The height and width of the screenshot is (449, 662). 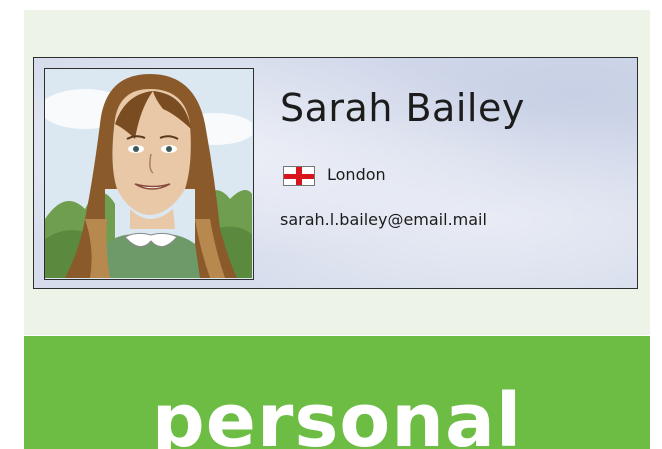 What do you see at coordinates (299, 176) in the screenshot?
I see `england-flag-icon` at bounding box center [299, 176].